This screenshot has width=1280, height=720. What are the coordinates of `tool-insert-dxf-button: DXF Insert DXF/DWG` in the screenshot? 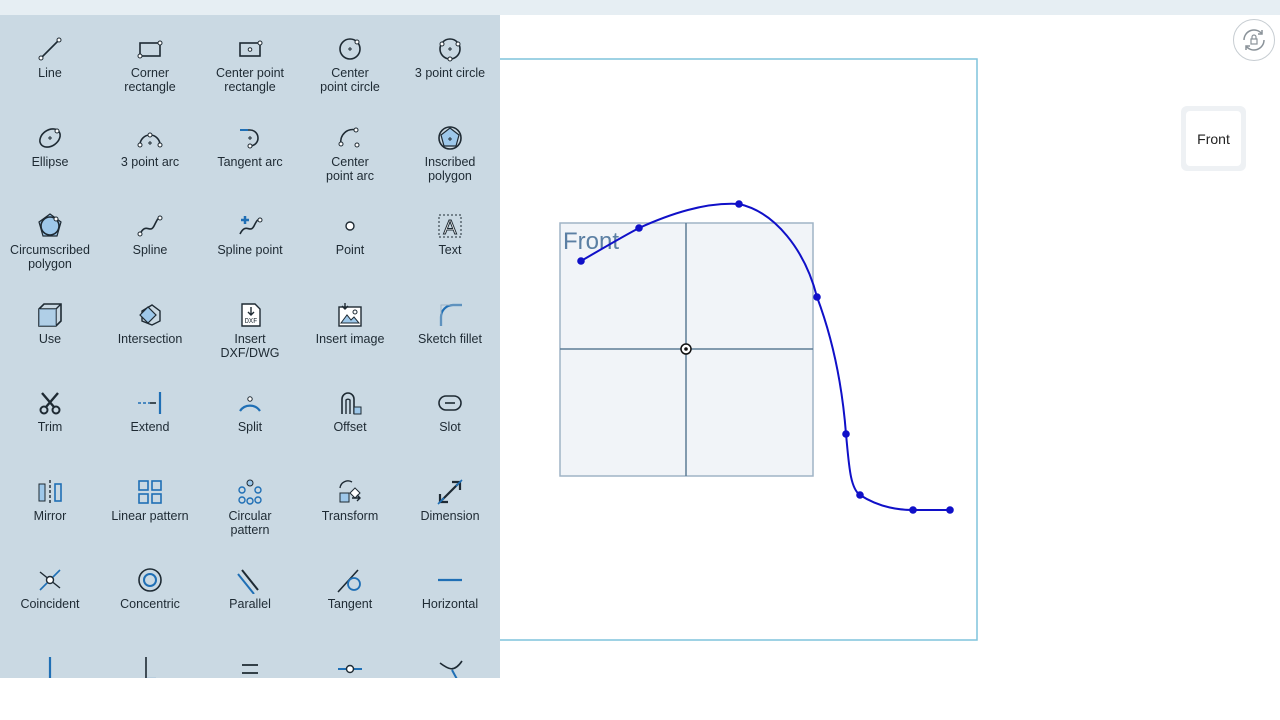 It's located at (250, 330).